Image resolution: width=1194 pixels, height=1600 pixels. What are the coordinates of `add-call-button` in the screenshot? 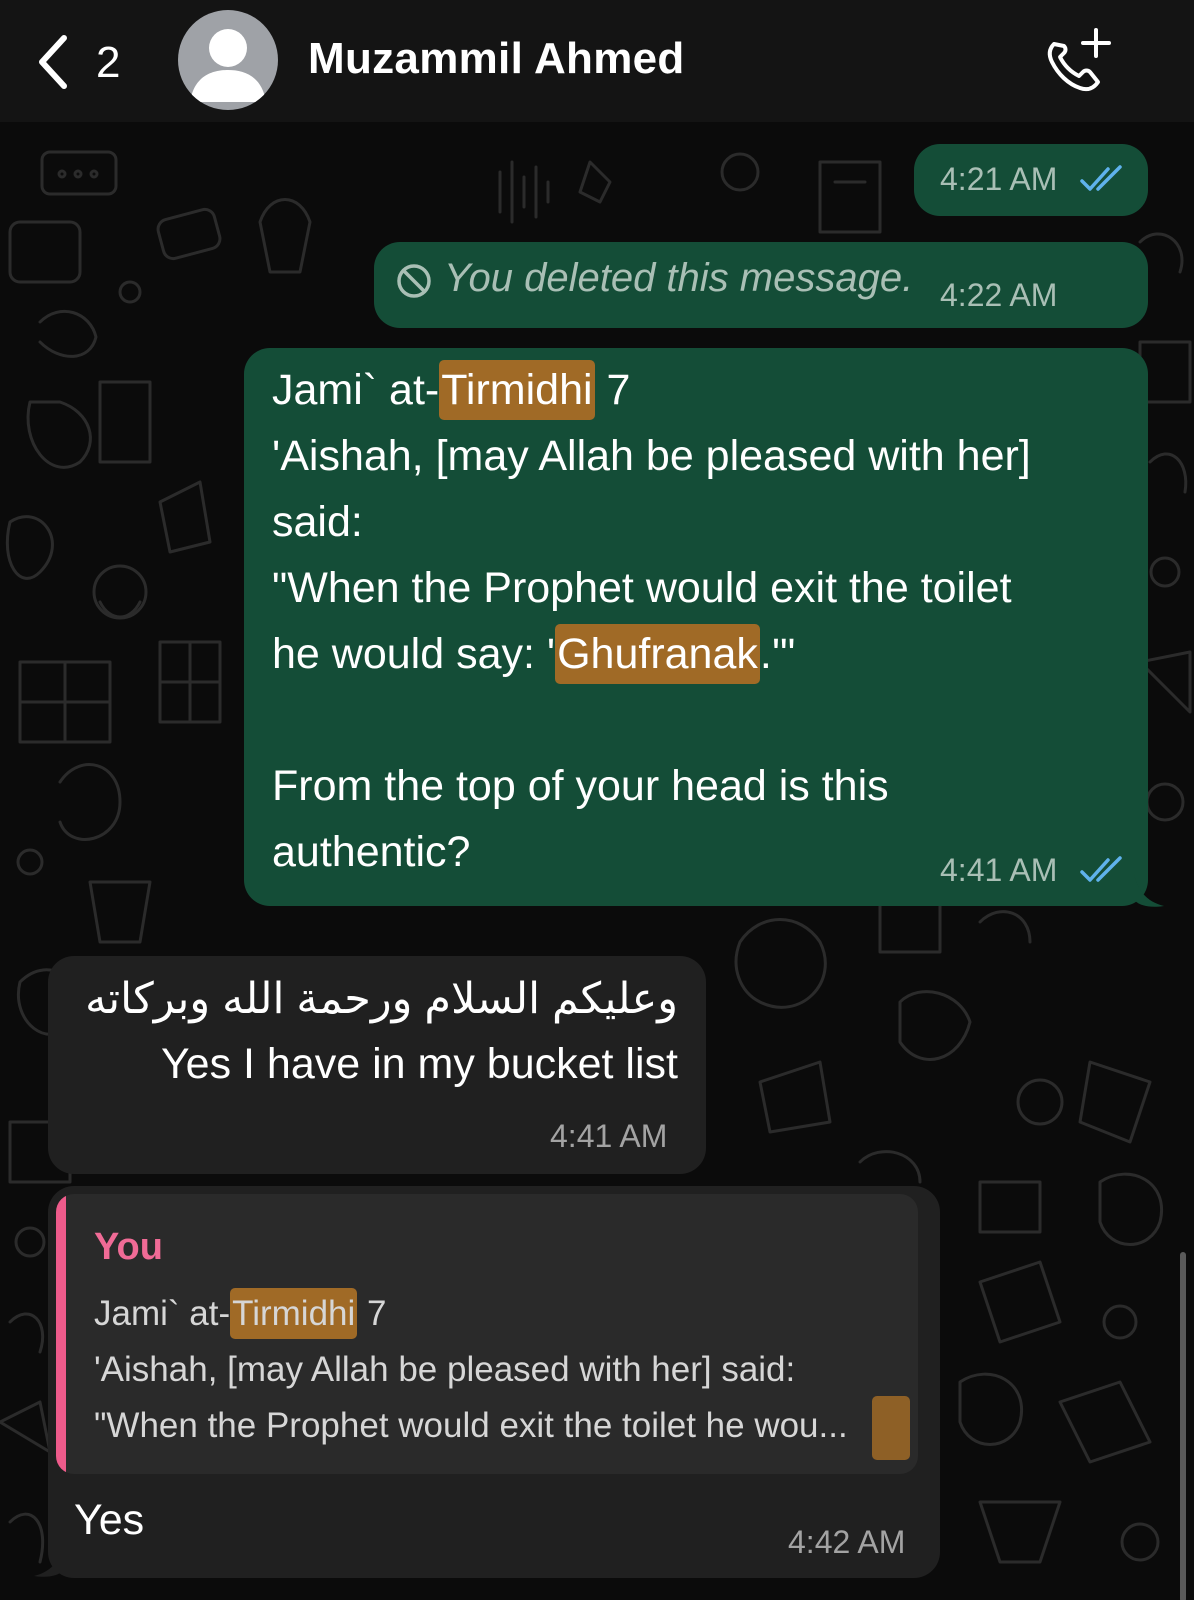 It's located at (1076, 61).